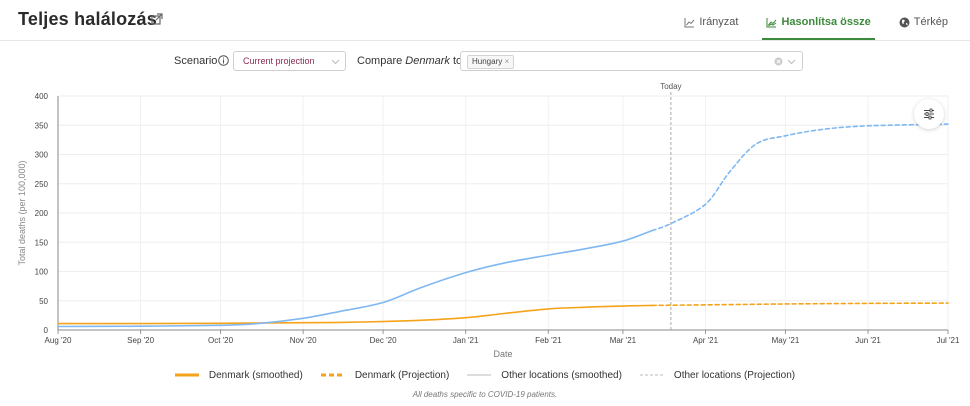  Describe the element at coordinates (402, 375) in the screenshot. I see `legend-label: Denmark (Projection)` at that location.